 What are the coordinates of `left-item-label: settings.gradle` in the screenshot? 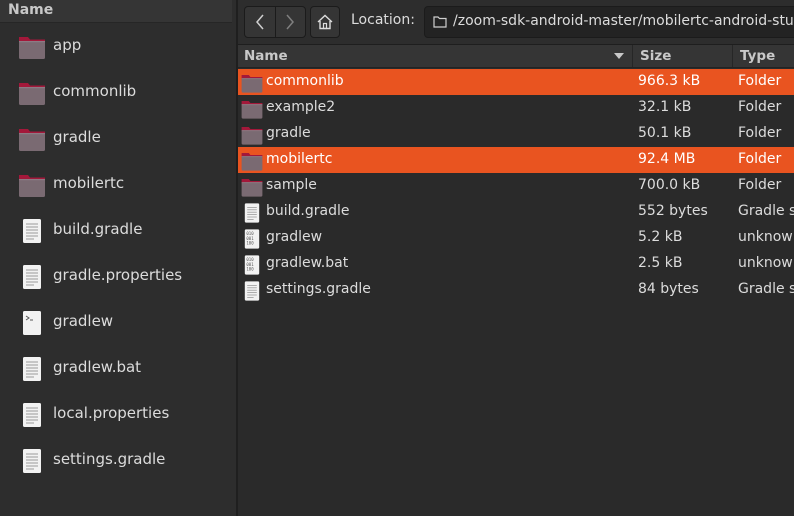 It's located at (109, 459).